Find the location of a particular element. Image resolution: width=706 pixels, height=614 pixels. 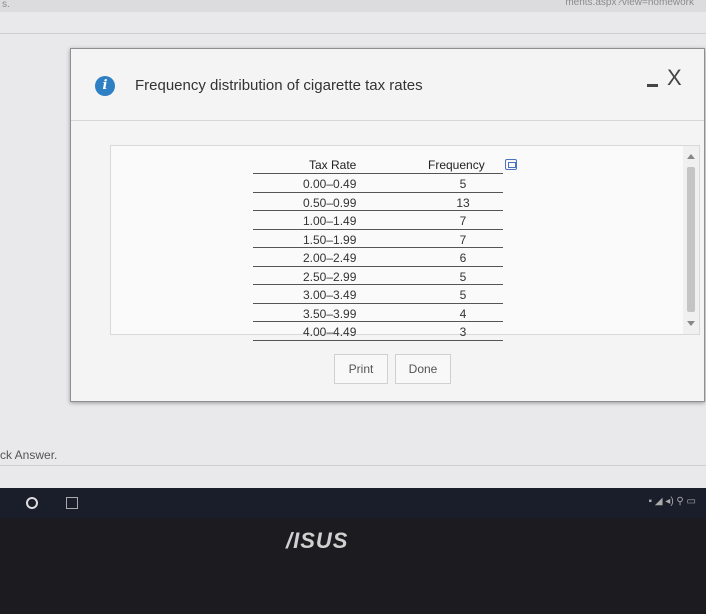

close-button: X is located at coordinates (678, 78).